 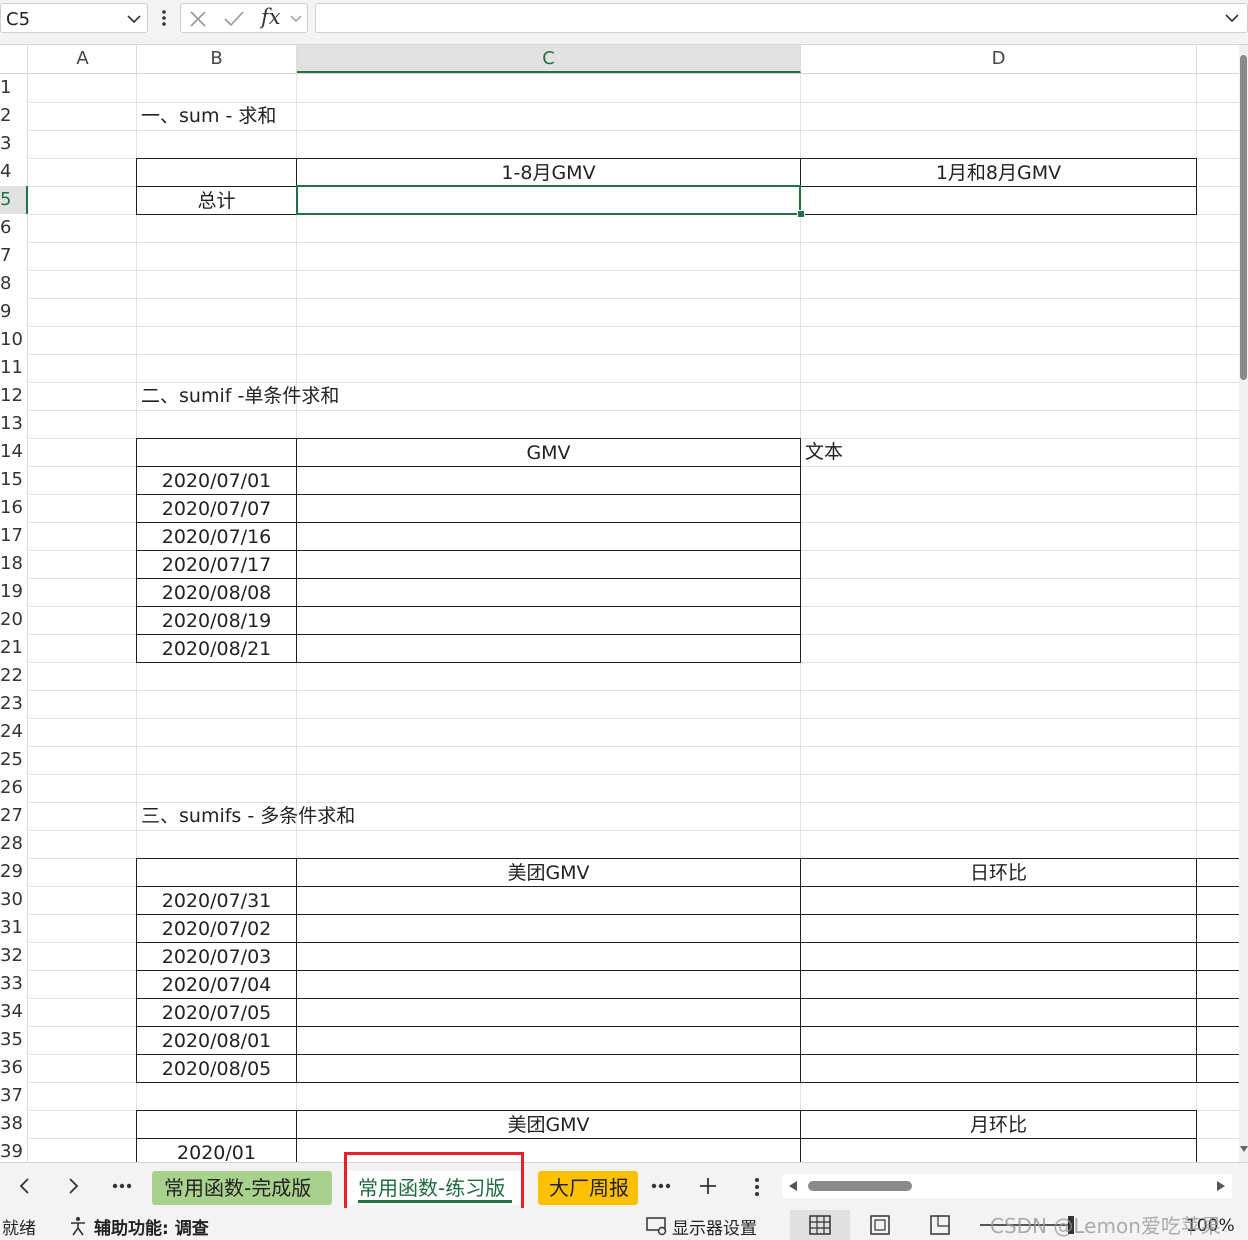 I want to click on scroll-right-icon, so click(x=1221, y=1186).